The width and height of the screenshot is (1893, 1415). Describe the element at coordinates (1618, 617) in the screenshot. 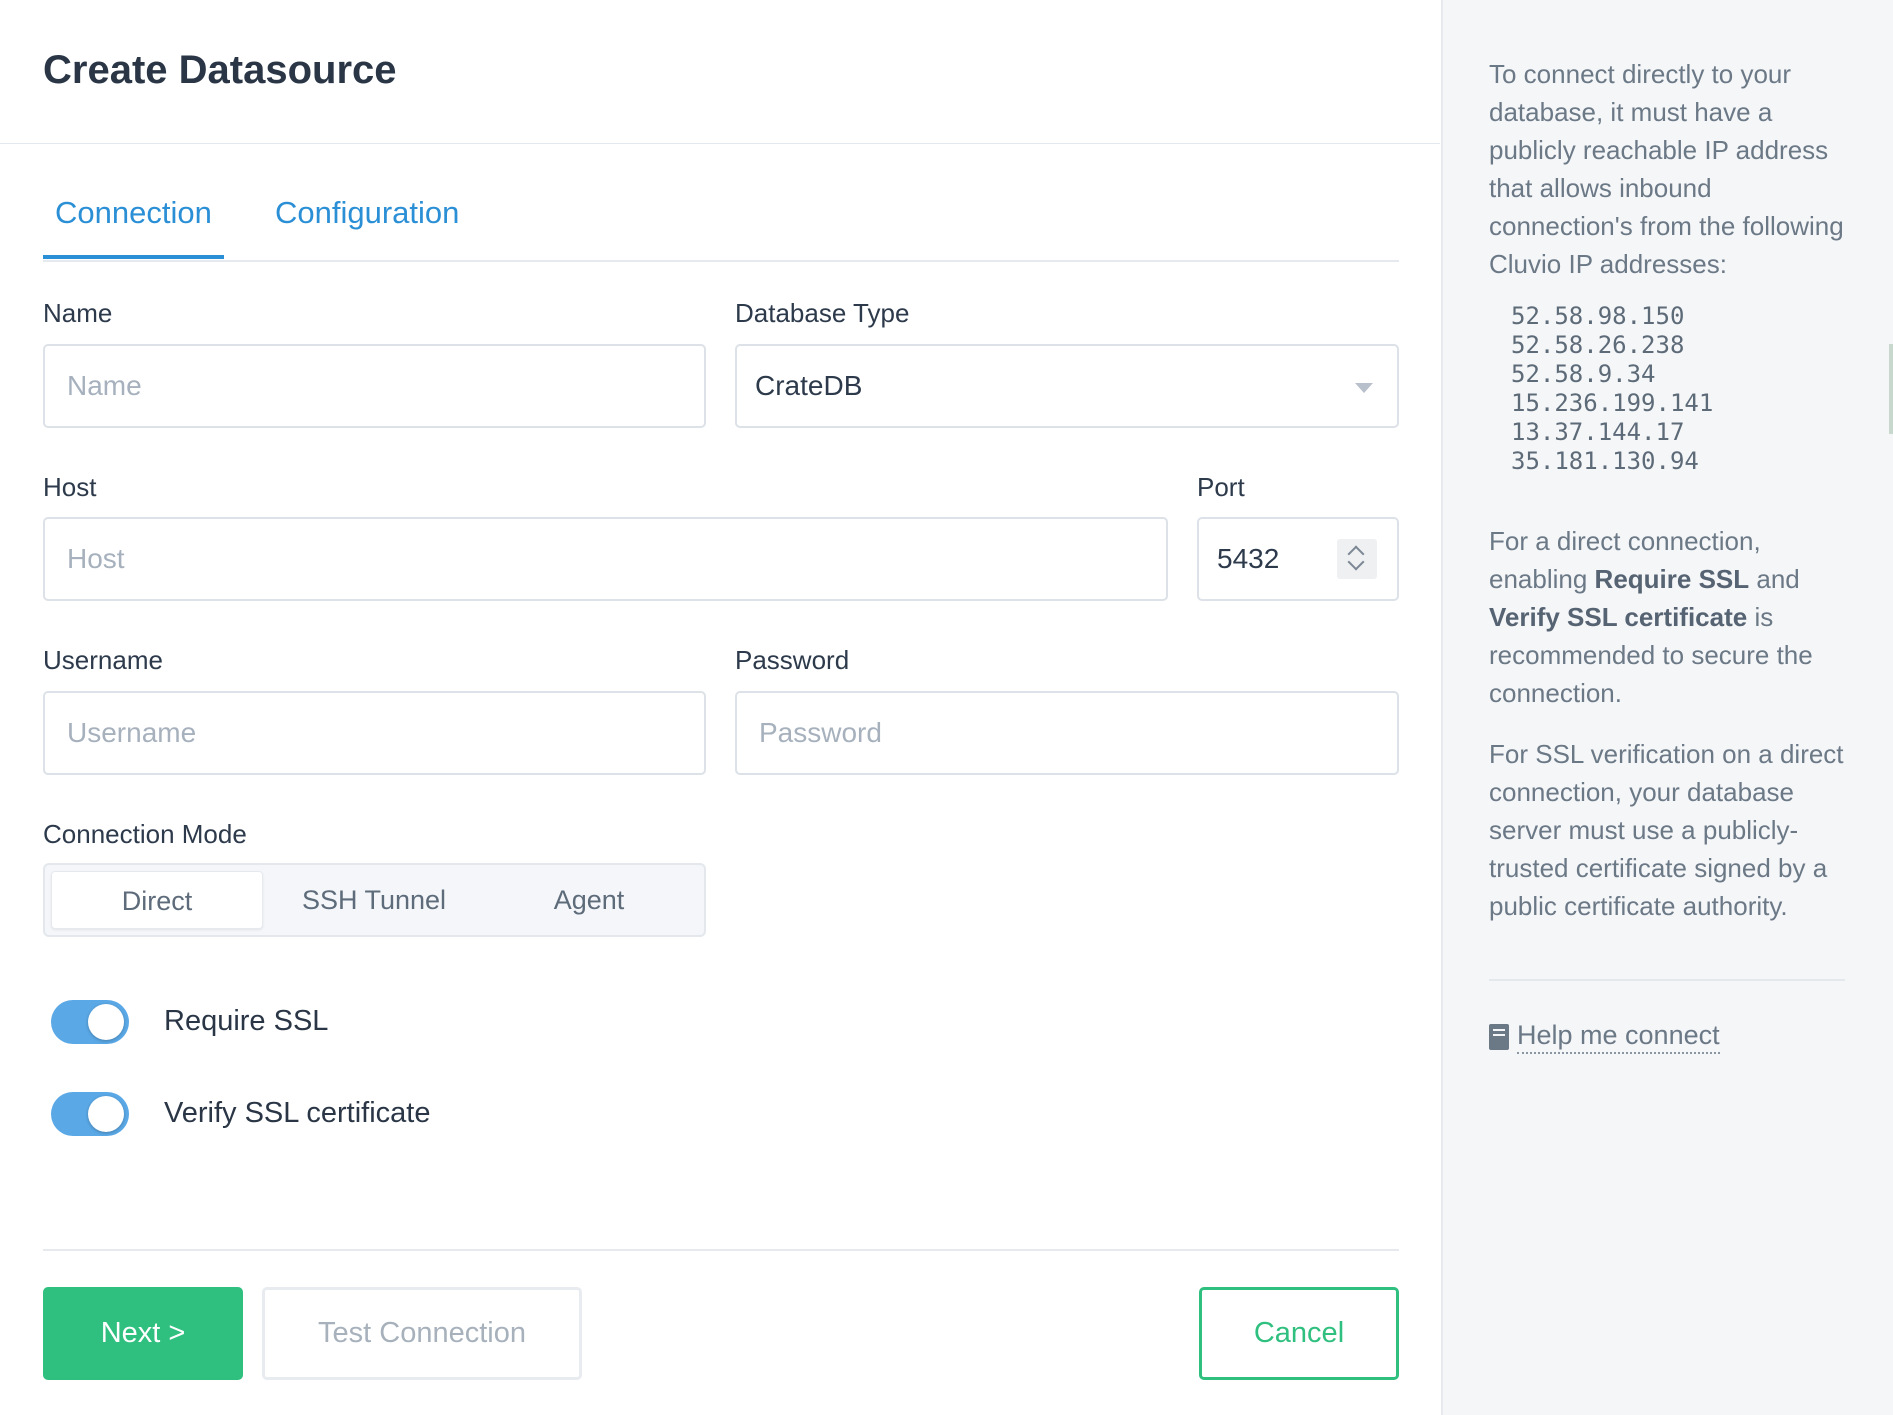

I see `ssl-note-verify-ssl: Verify SSL certificate` at that location.